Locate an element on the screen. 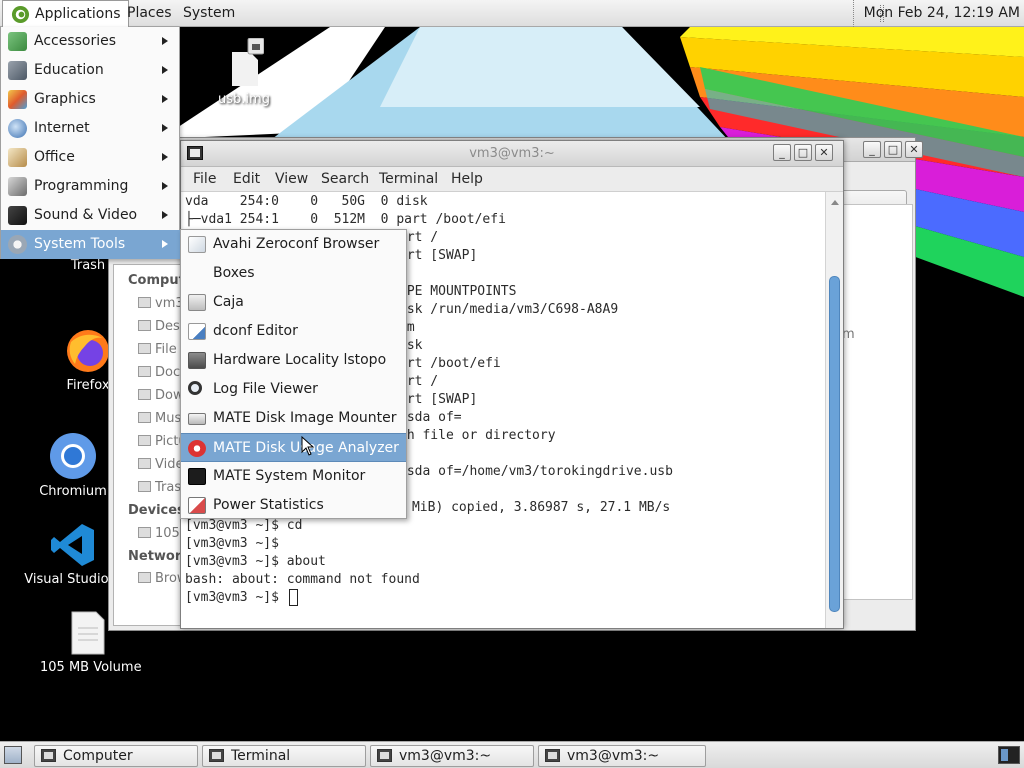  desktop-icon-label: Chromium is located at coordinates (73, 491).